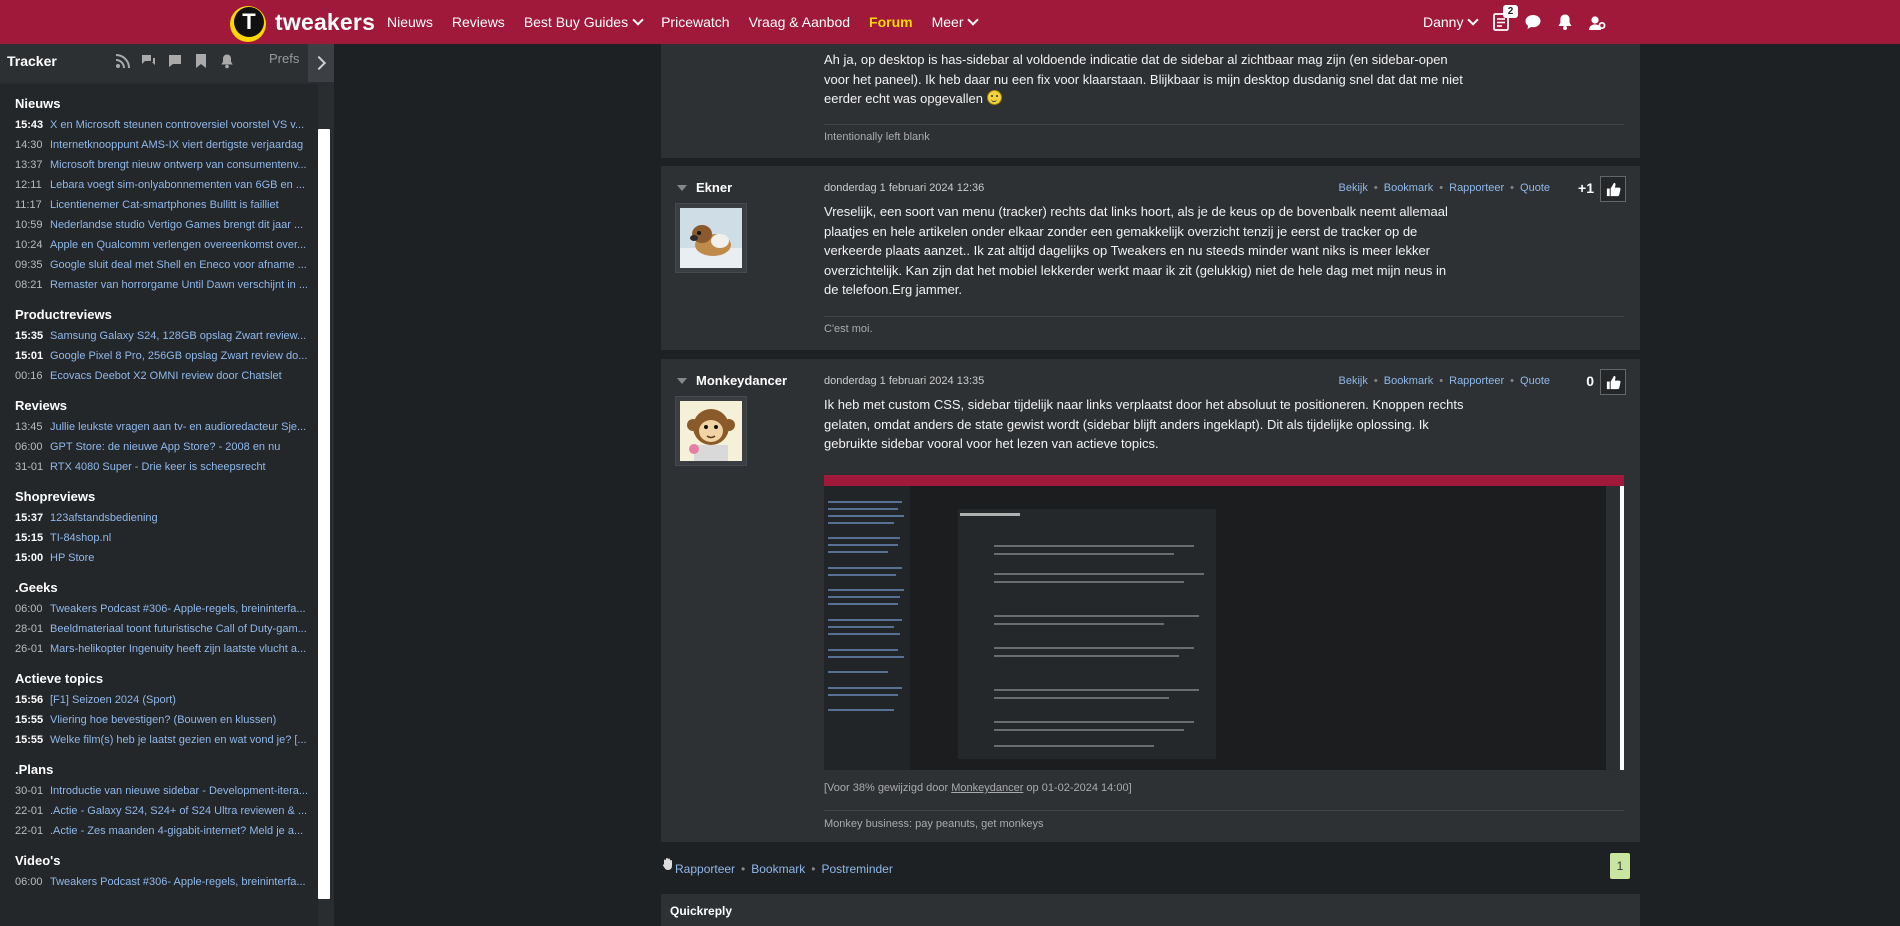 This screenshot has width=1900, height=926. Describe the element at coordinates (321, 63) in the screenshot. I see `collapse-sidebar-button` at that location.